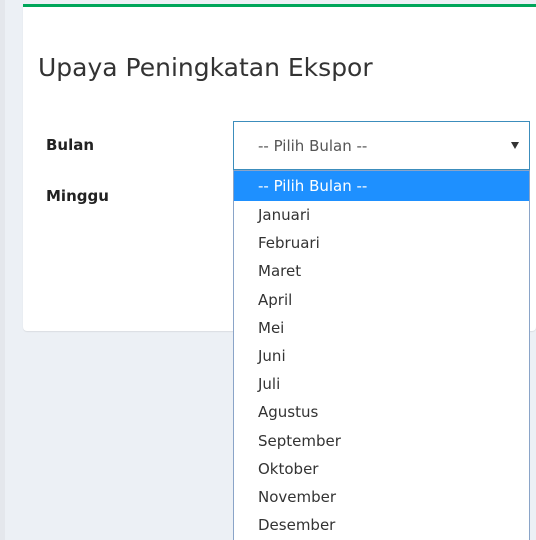  I want to click on page-title: Upaya Peningkatan Ekspor, so click(205, 67).